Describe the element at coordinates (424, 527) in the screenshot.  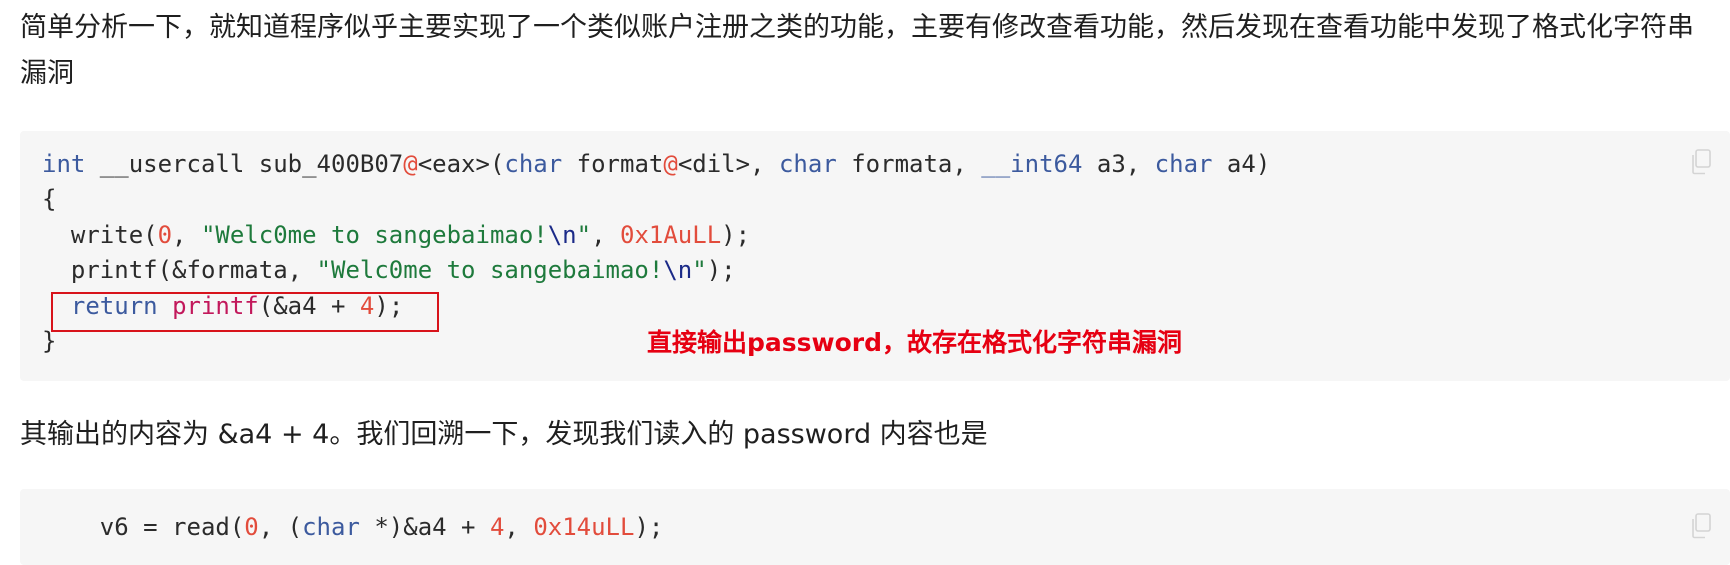
I see `code-token: *)&a4 +` at that location.